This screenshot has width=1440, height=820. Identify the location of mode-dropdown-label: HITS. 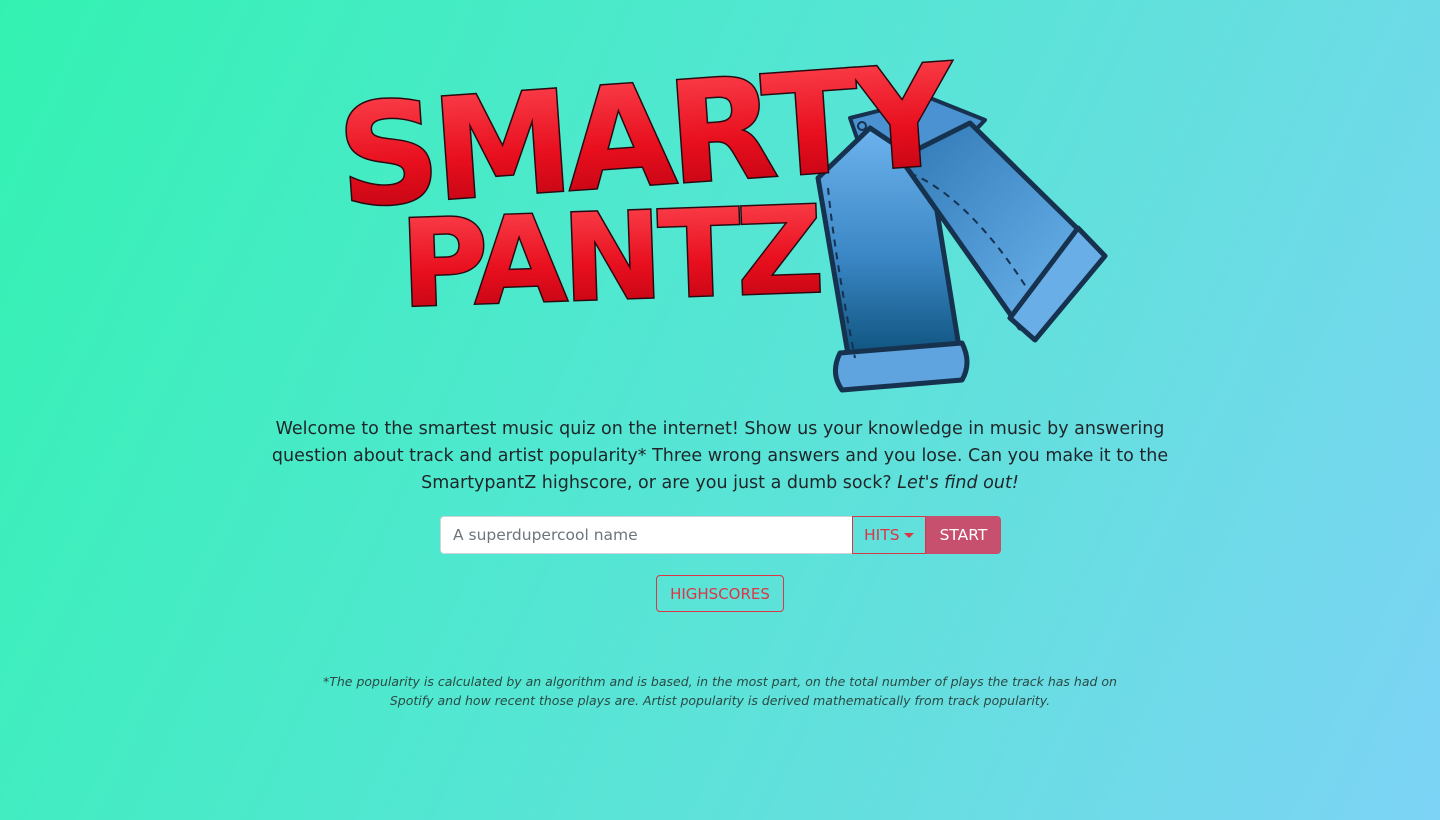
(882, 535).